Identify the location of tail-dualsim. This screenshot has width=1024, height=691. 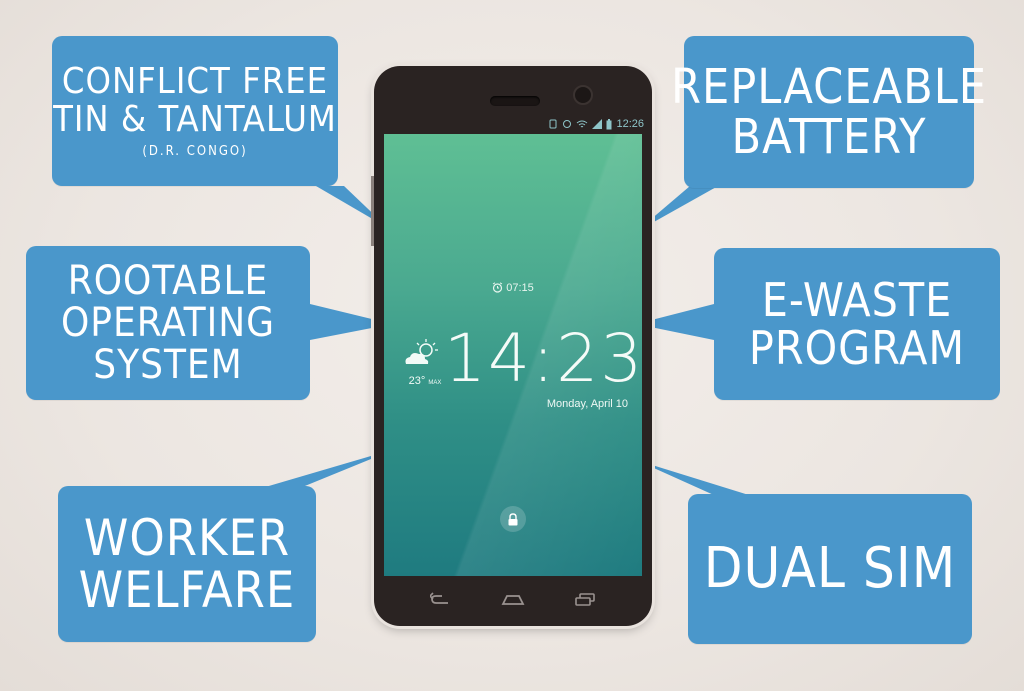
(694, 478).